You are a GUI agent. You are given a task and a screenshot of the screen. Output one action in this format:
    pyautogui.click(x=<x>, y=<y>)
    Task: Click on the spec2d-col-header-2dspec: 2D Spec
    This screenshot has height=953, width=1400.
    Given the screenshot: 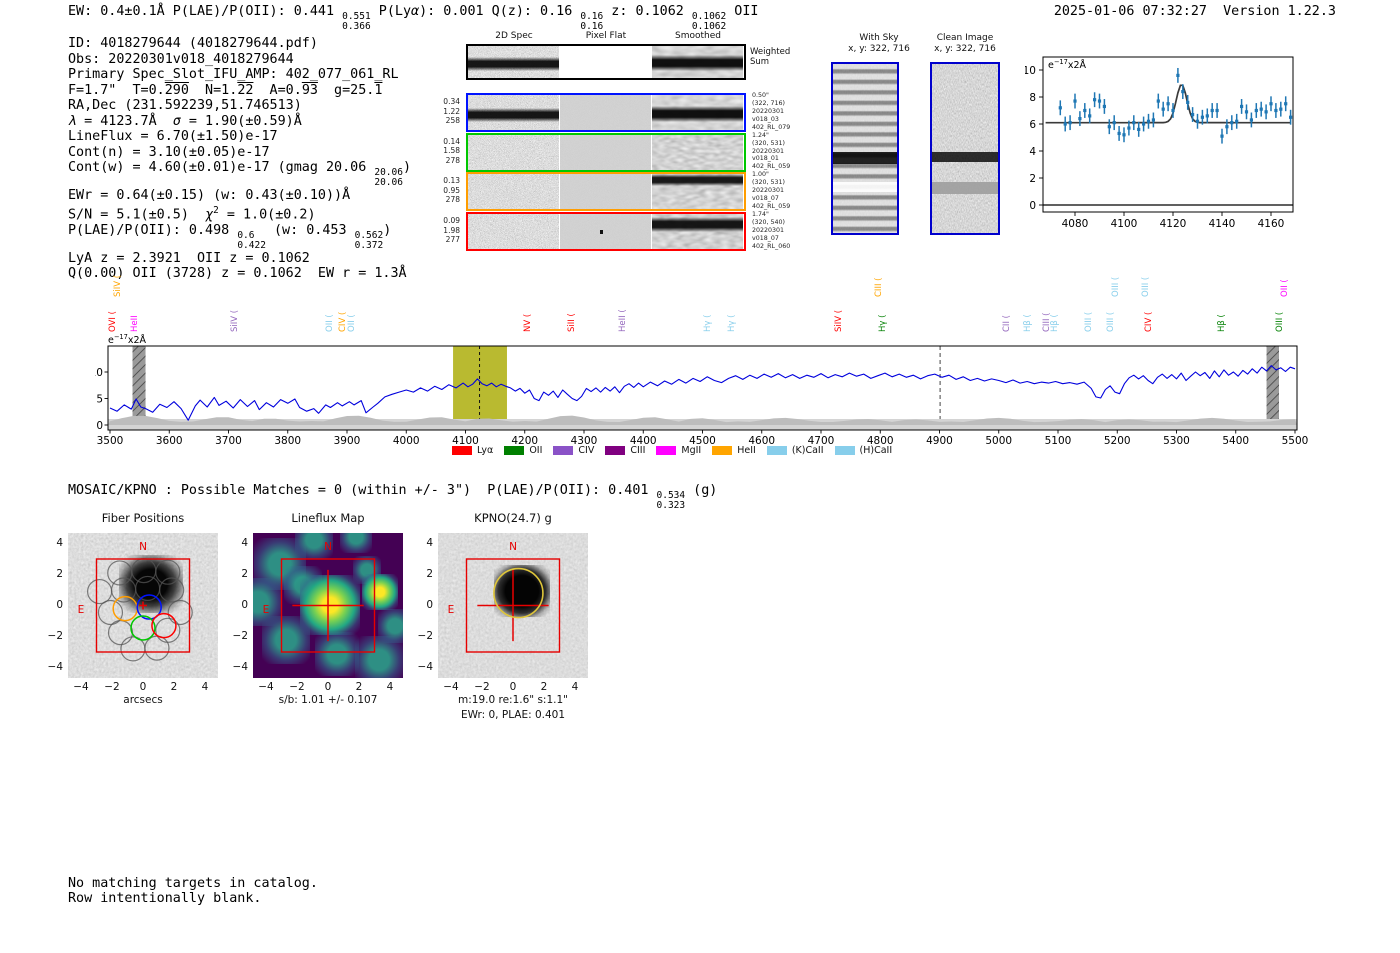 What is the action you would take?
    pyautogui.click(x=514, y=36)
    